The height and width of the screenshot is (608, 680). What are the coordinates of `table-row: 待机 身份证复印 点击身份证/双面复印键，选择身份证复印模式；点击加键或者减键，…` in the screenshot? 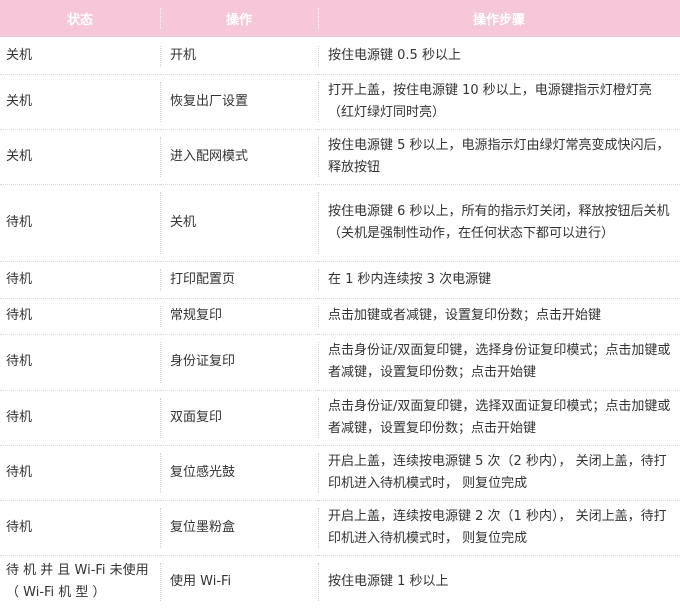 It's located at (340, 362).